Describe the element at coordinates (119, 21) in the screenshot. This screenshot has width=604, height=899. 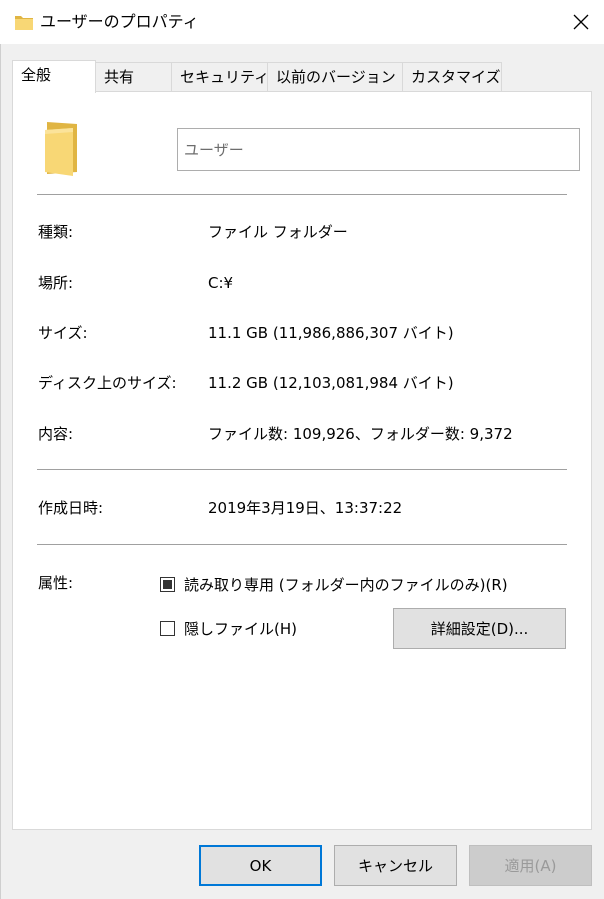
I see `window-title: ユーザーのプロパティ` at that location.